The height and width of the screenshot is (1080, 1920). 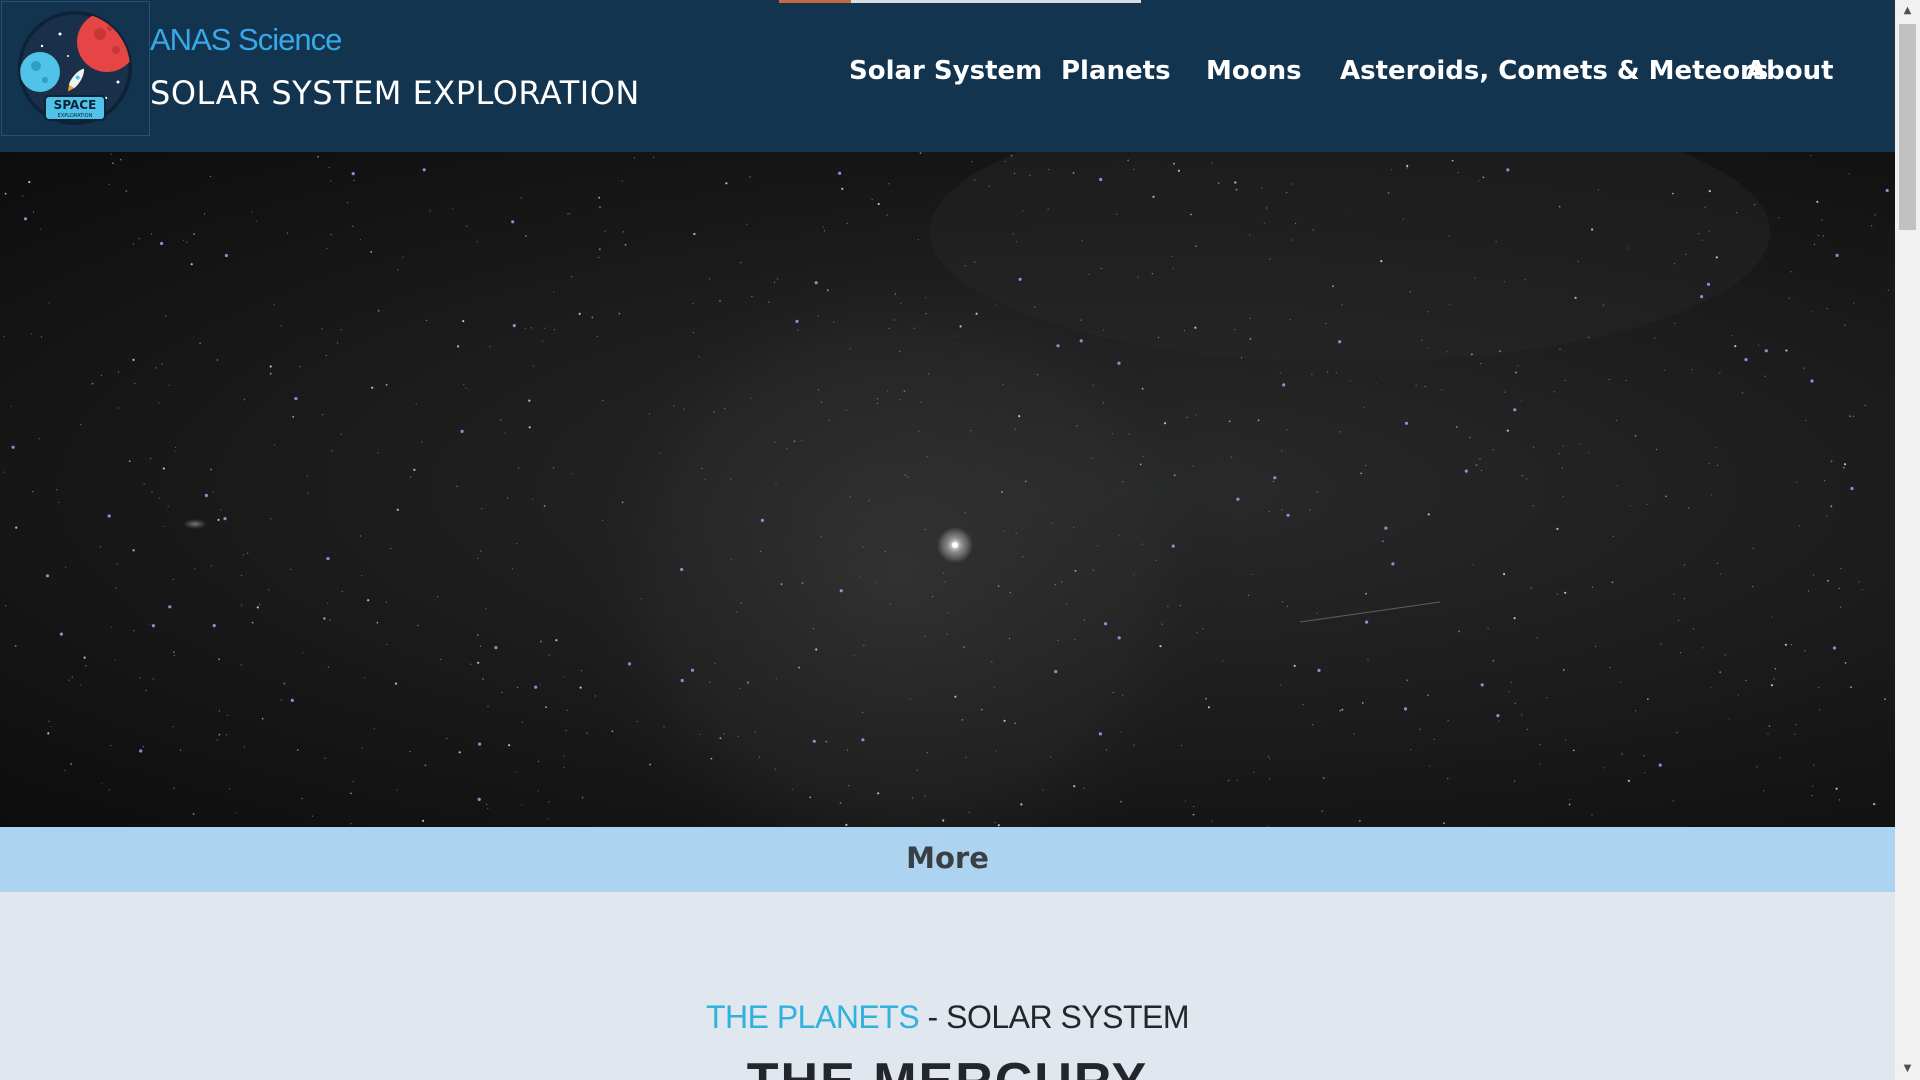 What do you see at coordinates (1254, 71) in the screenshot?
I see `nav-item-moons: Moons` at bounding box center [1254, 71].